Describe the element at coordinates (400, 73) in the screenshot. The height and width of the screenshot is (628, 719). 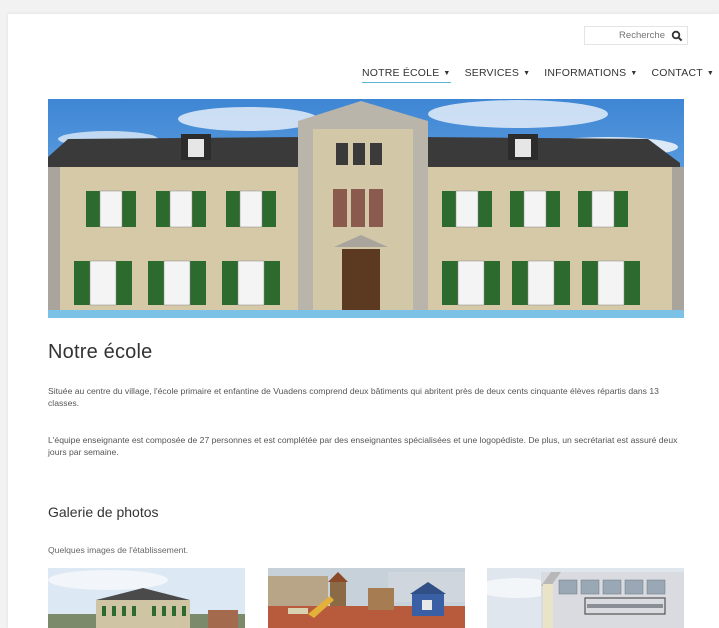
I see `nav-item-label: NOTRE ÉCOLE` at that location.